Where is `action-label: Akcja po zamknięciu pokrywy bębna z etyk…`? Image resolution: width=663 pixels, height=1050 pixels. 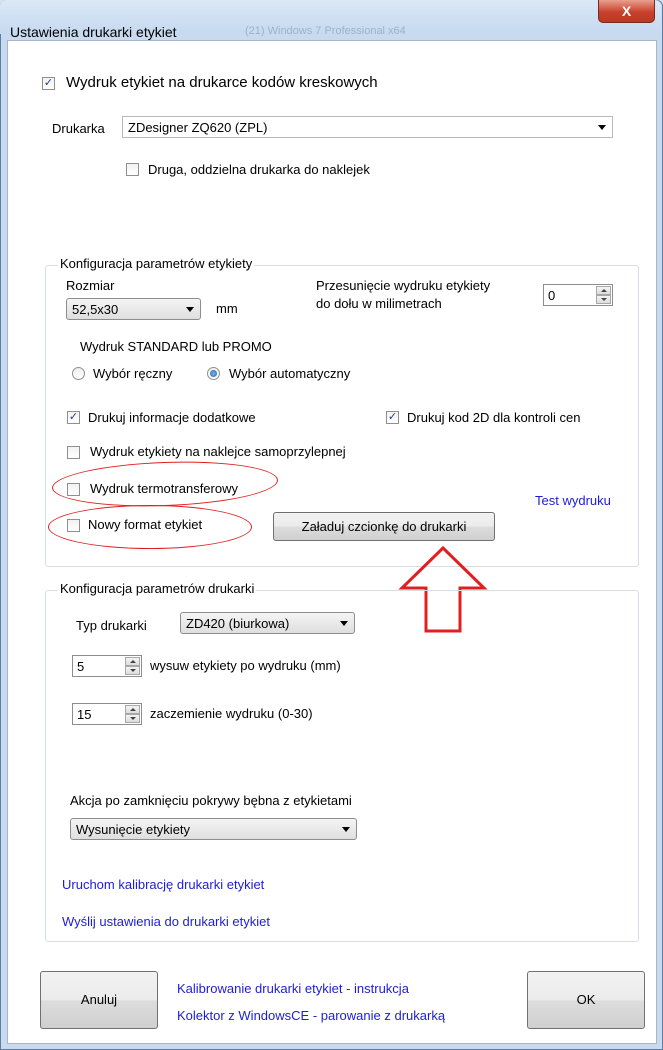
action-label: Akcja po zamknięciu pokrywy bębna z etyk… is located at coordinates (211, 800).